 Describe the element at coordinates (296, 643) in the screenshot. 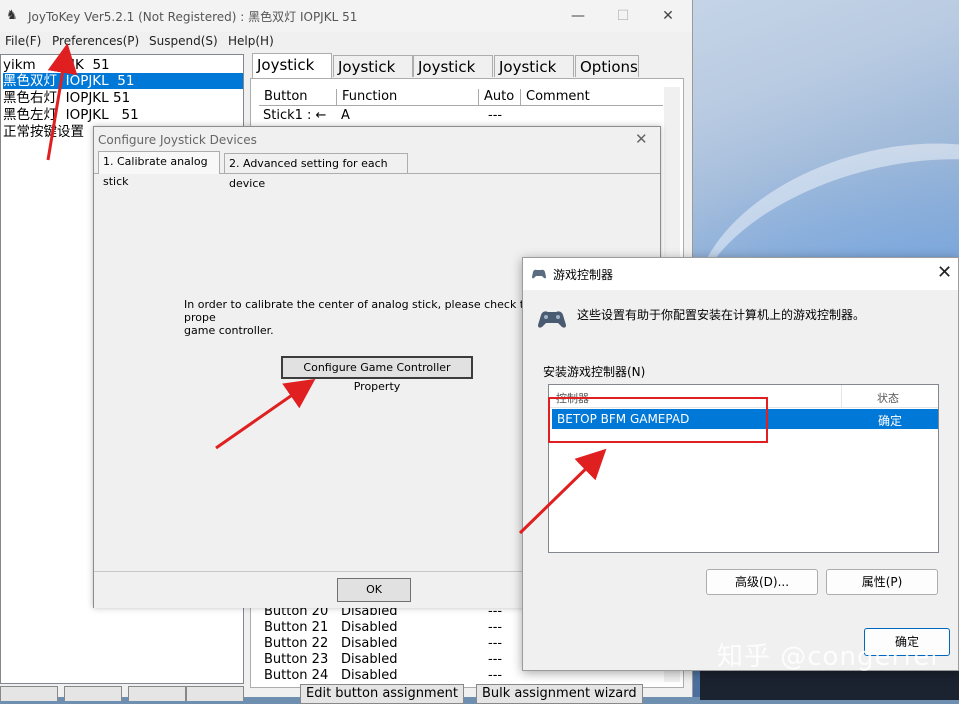

I see `cell-button: Button 22` at that location.